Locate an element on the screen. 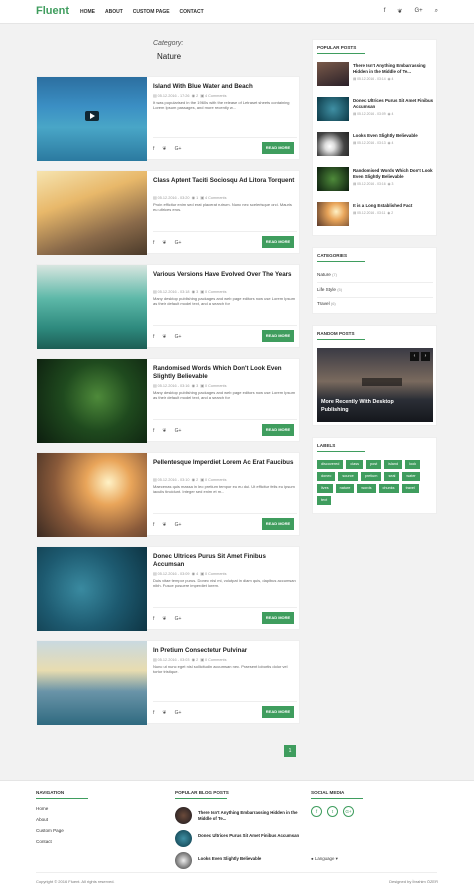 Image resolution: width=474 pixels, height=891 pixels. category-item-life-style: Life Style (5) is located at coordinates (329, 289).